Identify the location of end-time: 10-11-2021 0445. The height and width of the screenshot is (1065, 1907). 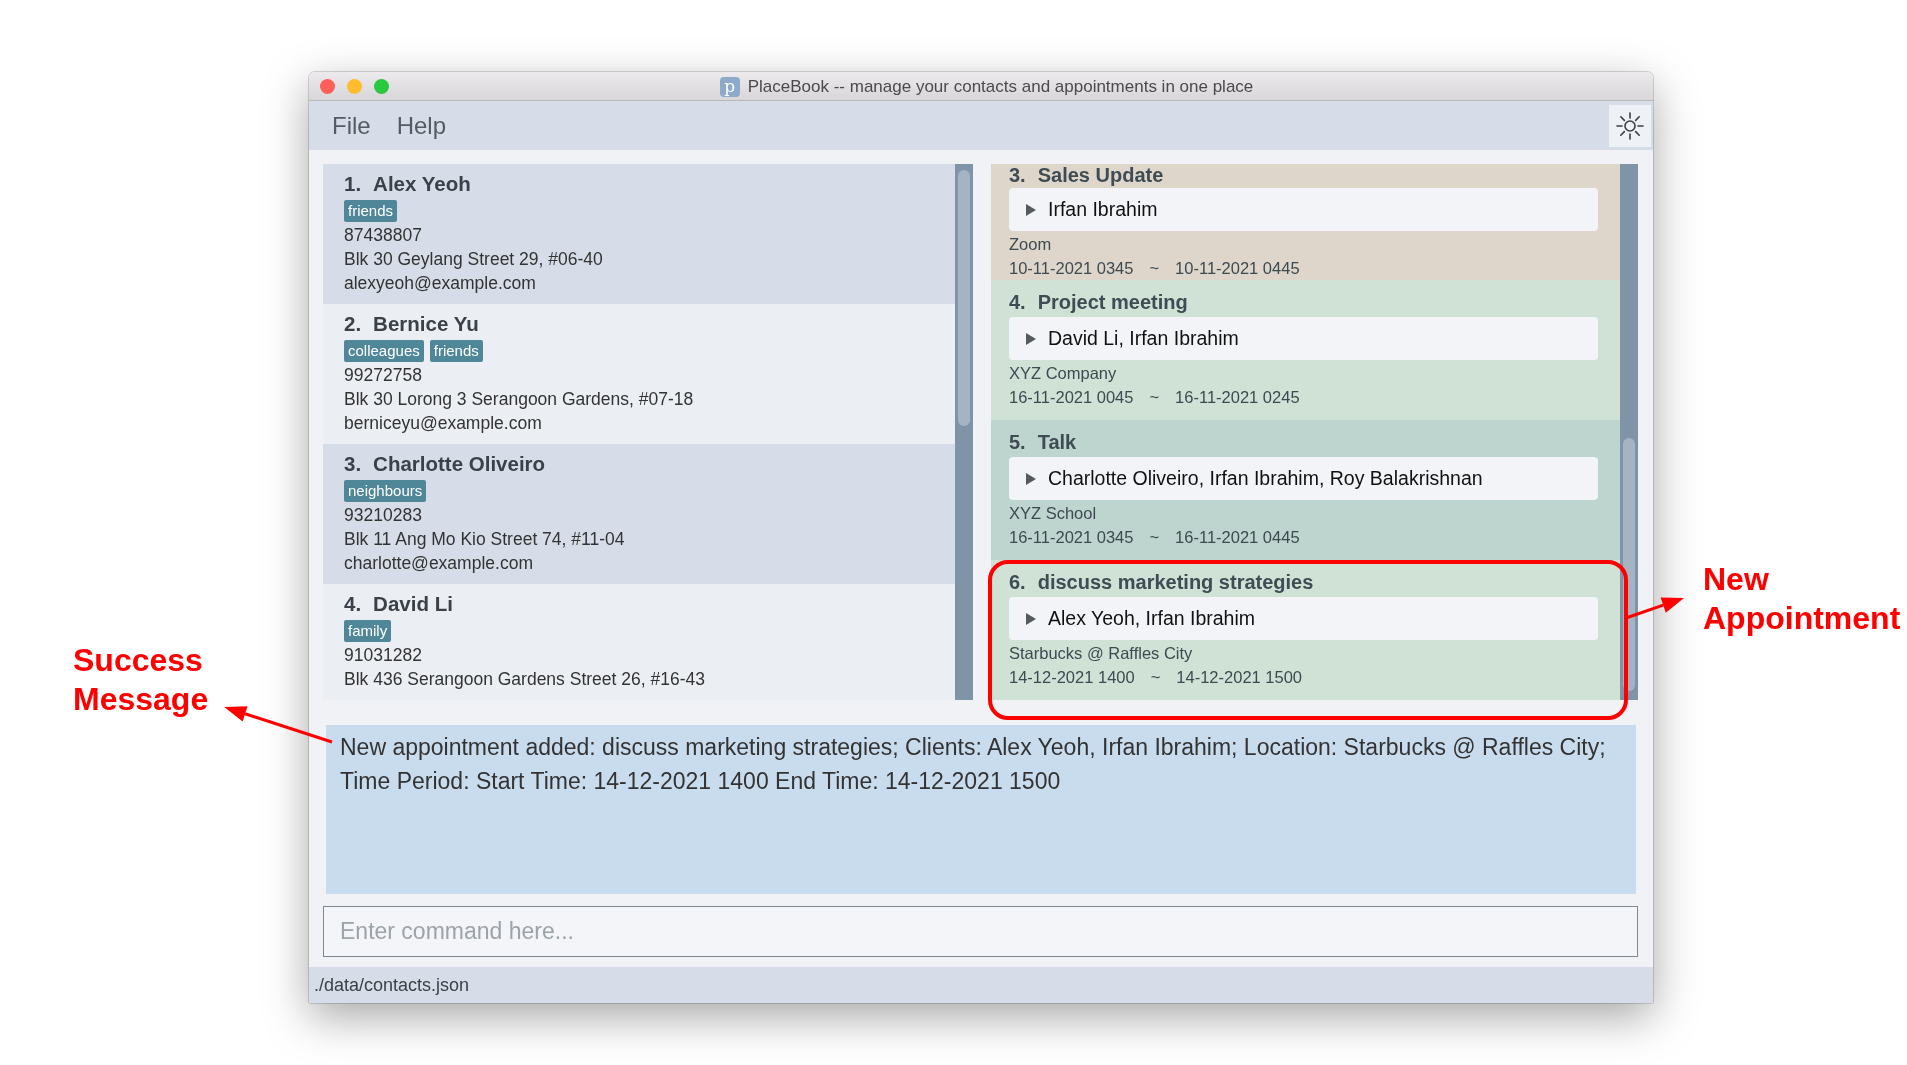
(1237, 268).